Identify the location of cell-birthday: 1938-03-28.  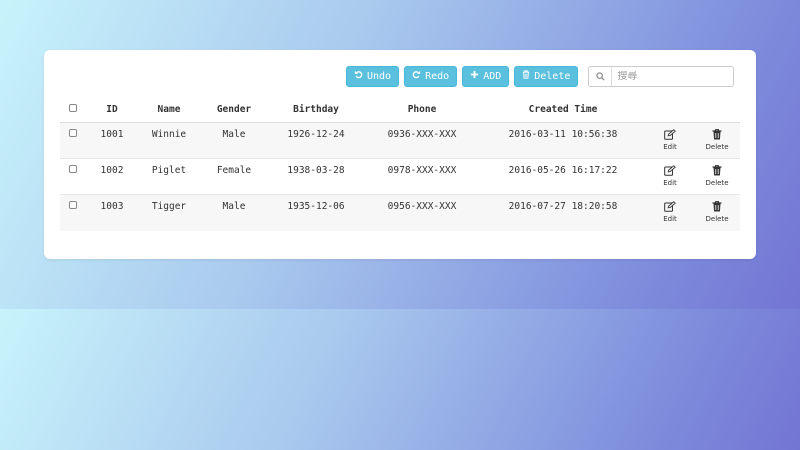
(316, 176).